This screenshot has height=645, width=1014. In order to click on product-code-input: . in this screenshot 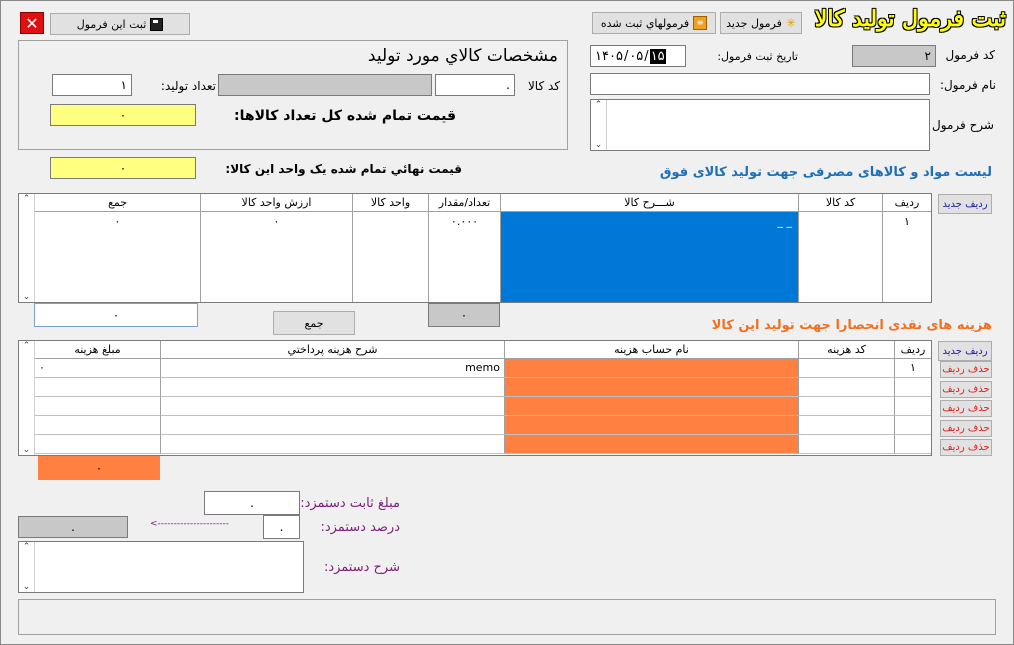, I will do `click(475, 85)`.